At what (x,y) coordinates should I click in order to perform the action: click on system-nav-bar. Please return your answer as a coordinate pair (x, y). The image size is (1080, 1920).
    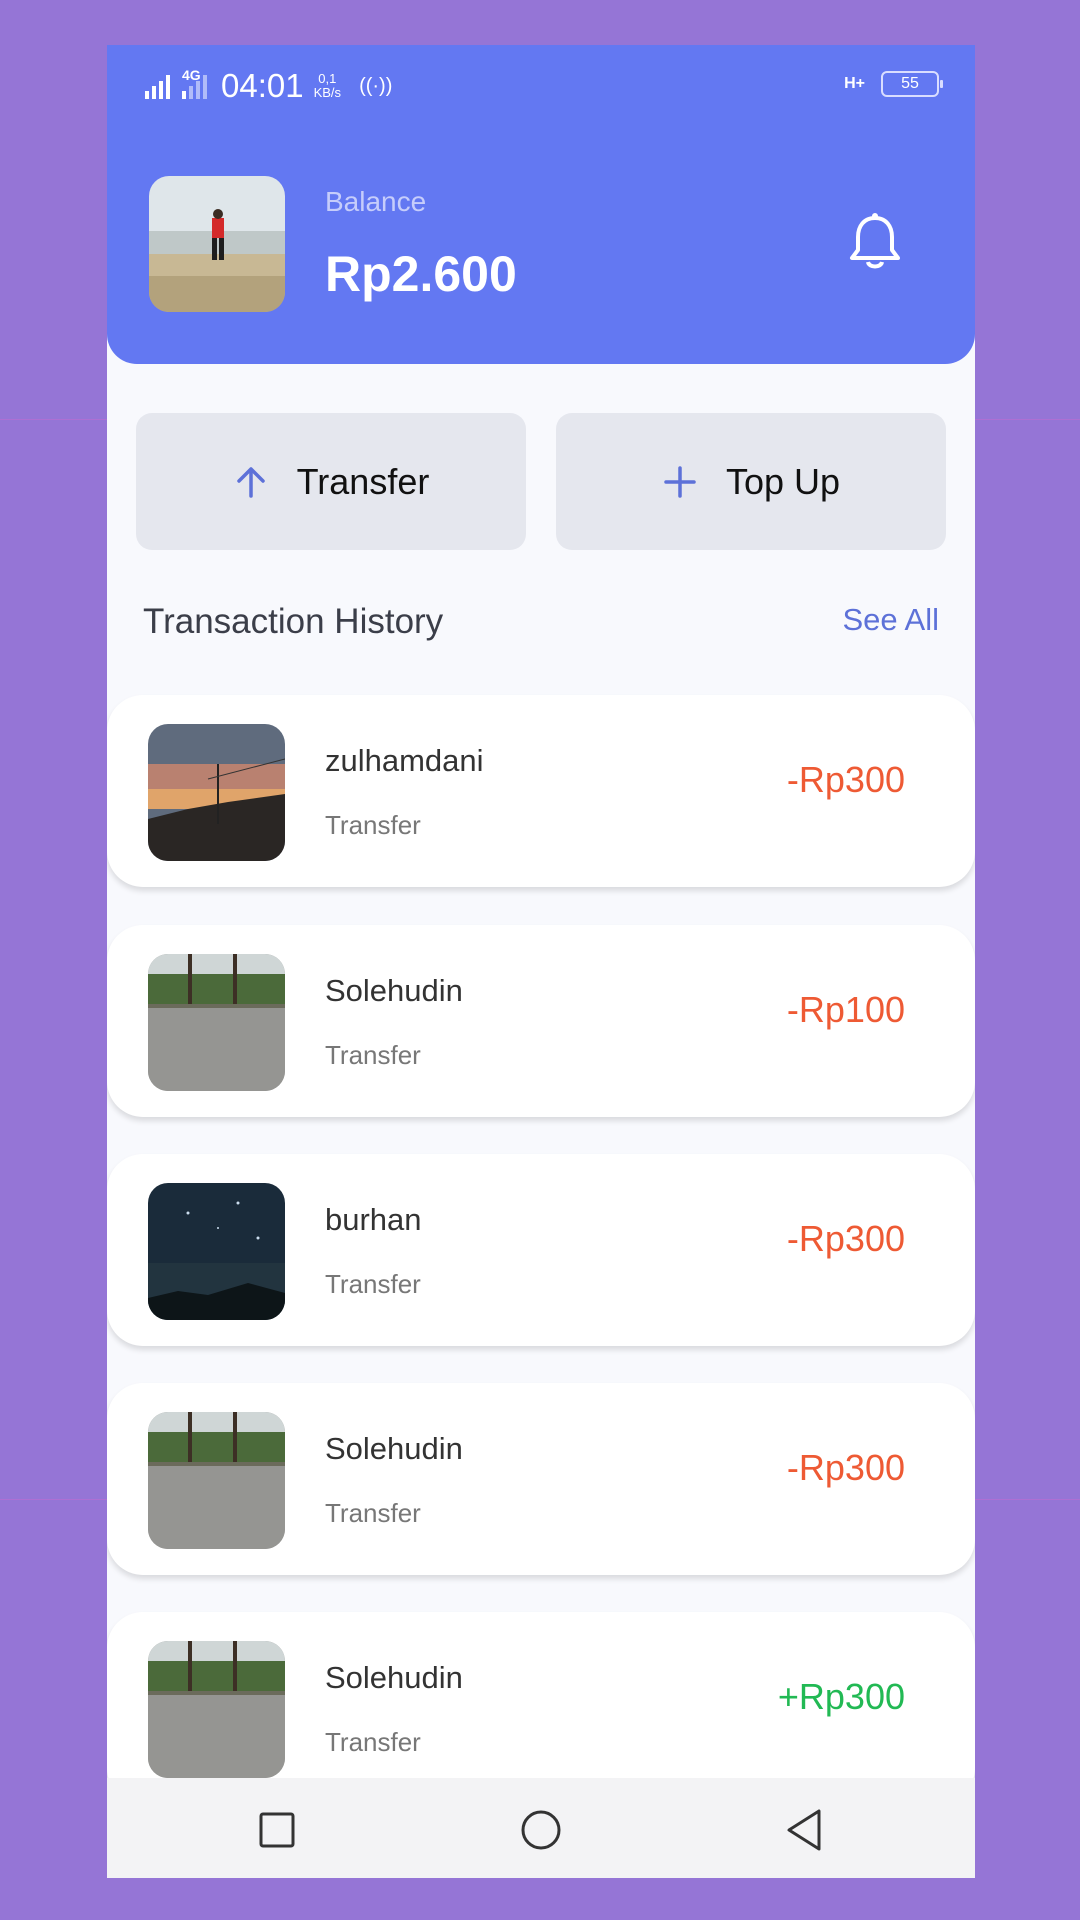
    Looking at the image, I should click on (541, 1828).